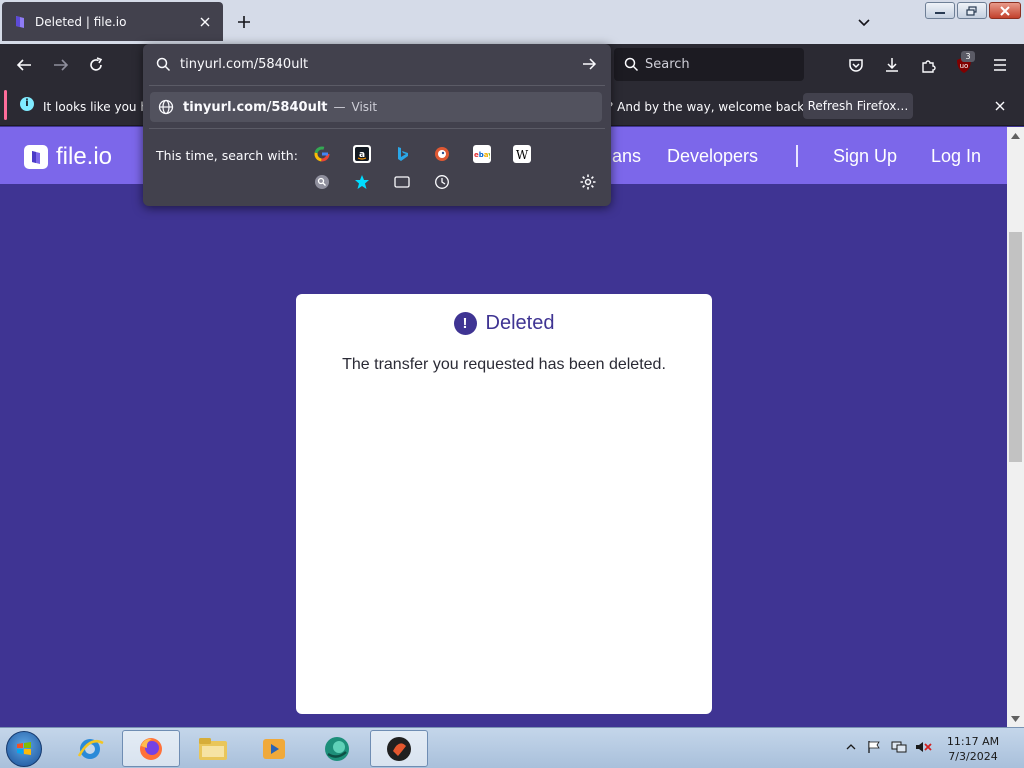  What do you see at coordinates (20, 21) in the screenshot?
I see `fileio-favicon-icon` at bounding box center [20, 21].